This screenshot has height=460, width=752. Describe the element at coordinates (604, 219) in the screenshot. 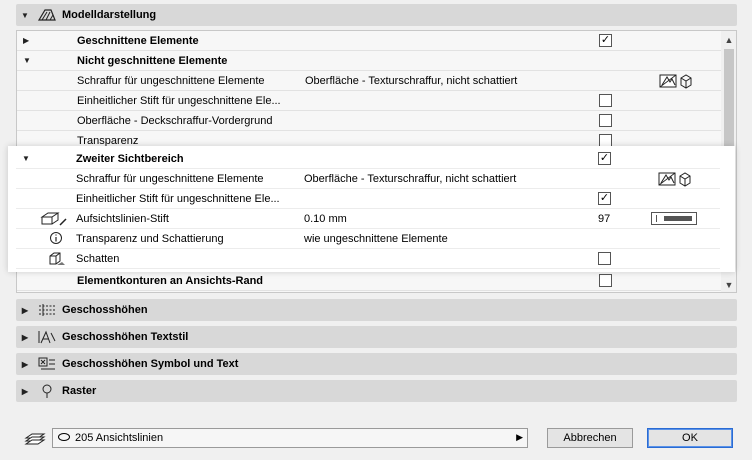

I see `pen-number: 97` at that location.